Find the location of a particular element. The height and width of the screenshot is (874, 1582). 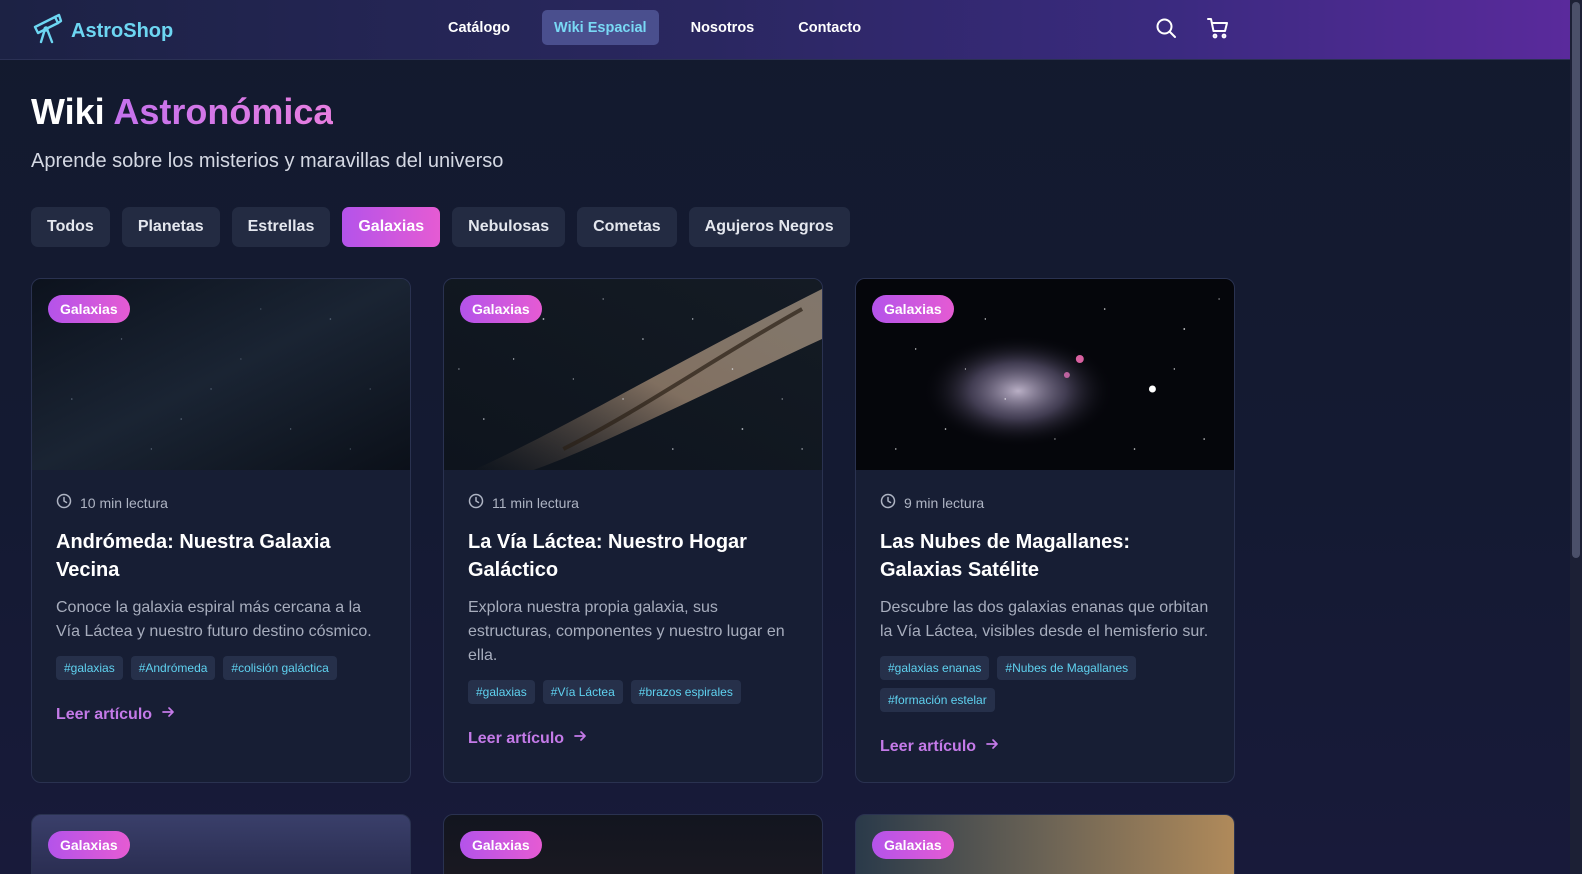

filter-planetas: Planetas is located at coordinates (170, 227).